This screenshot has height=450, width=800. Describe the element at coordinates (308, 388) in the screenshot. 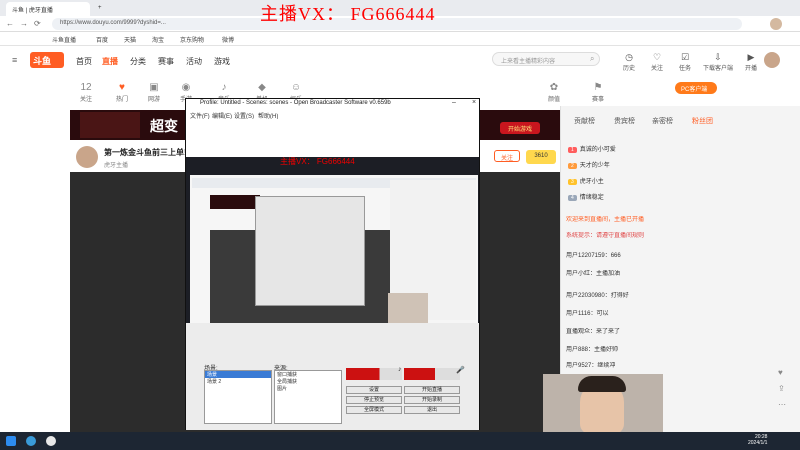

I see `source-item: 图片` at that location.